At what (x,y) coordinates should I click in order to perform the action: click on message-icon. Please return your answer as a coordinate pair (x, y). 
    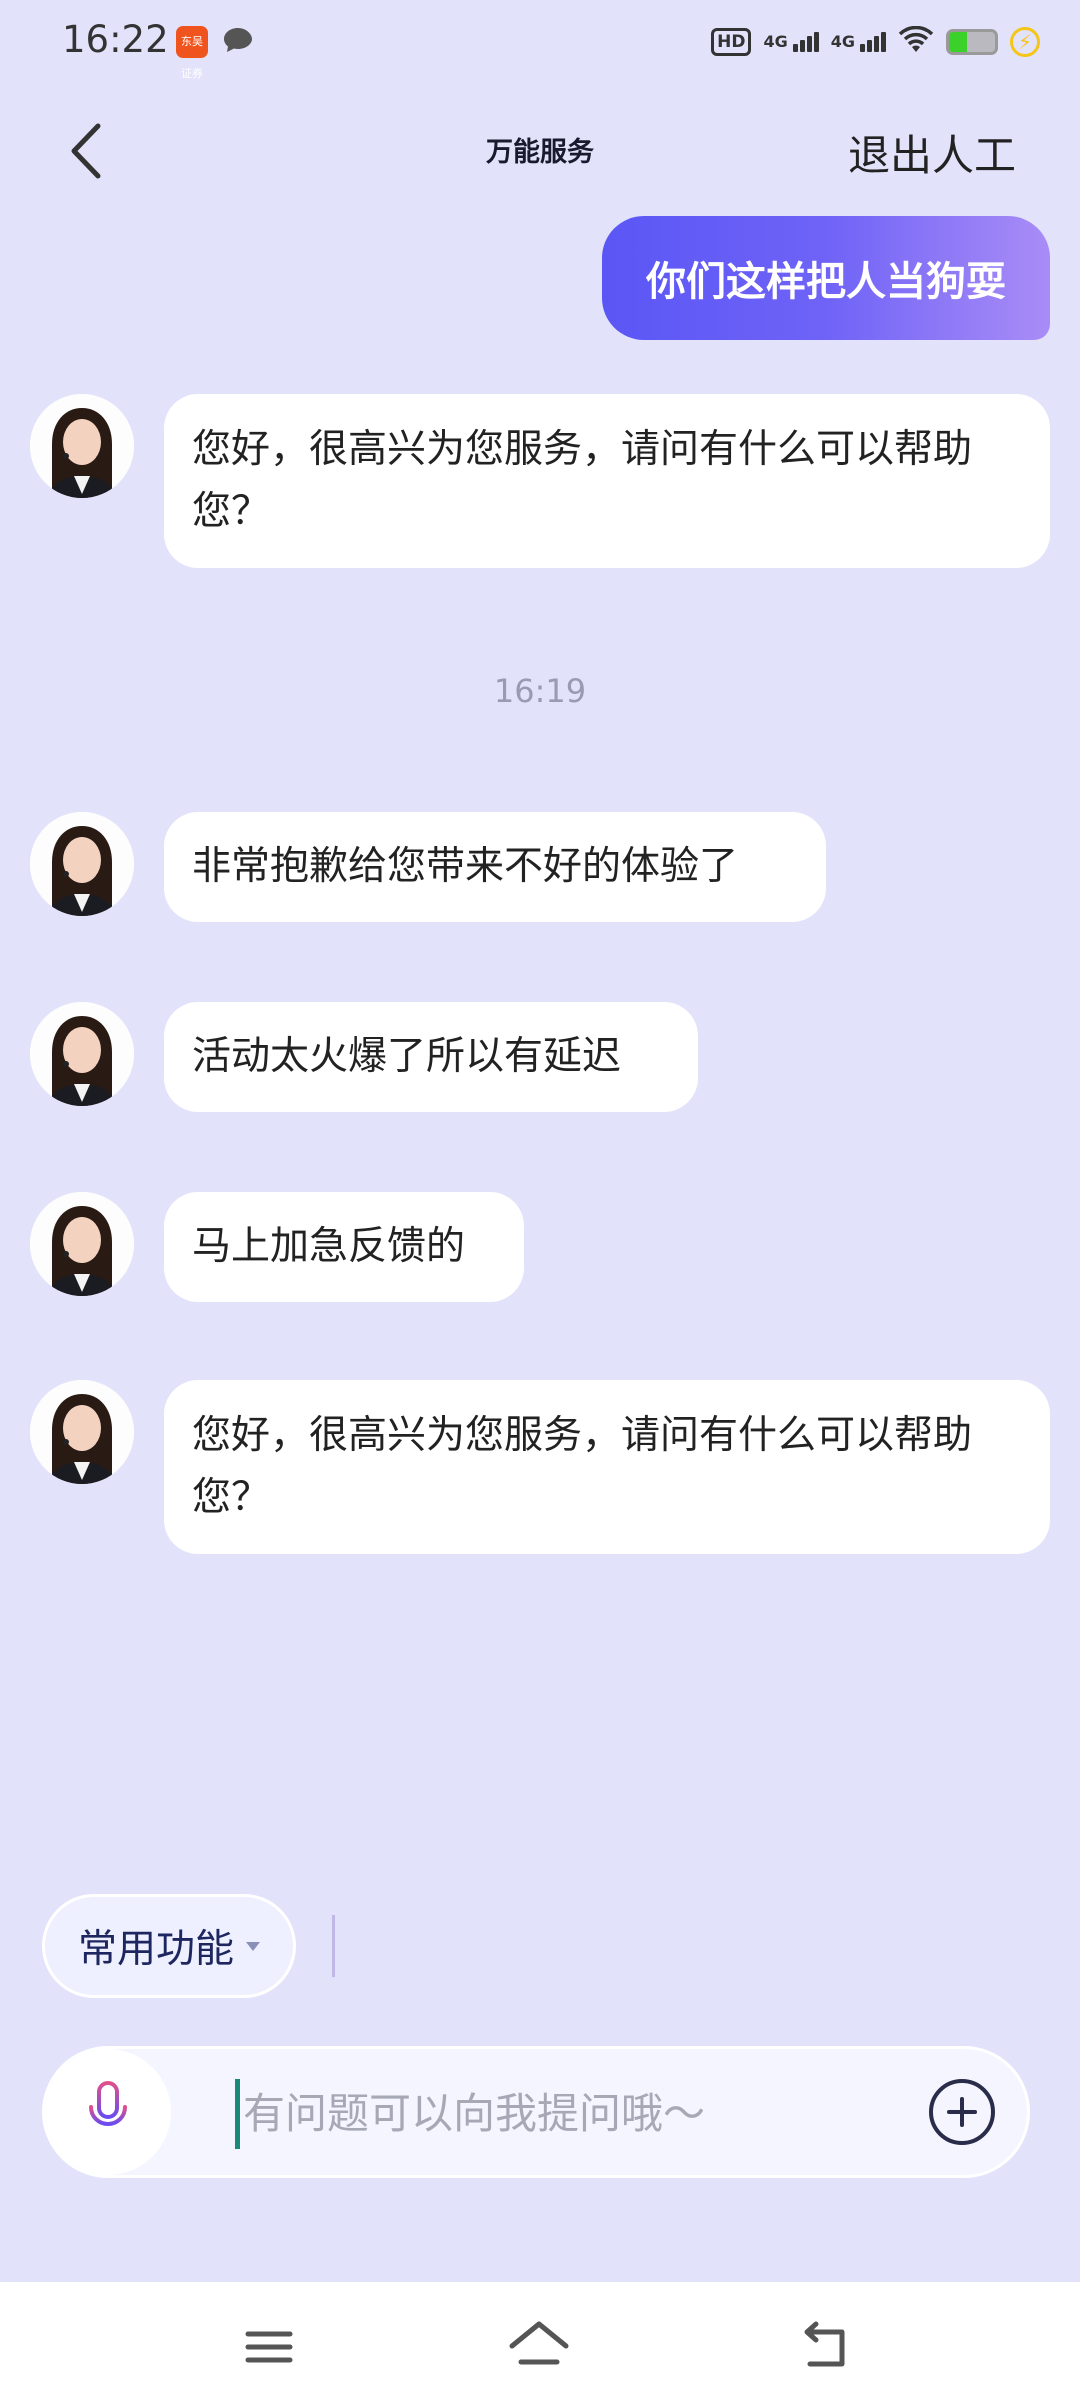
    Looking at the image, I should click on (238, 40).